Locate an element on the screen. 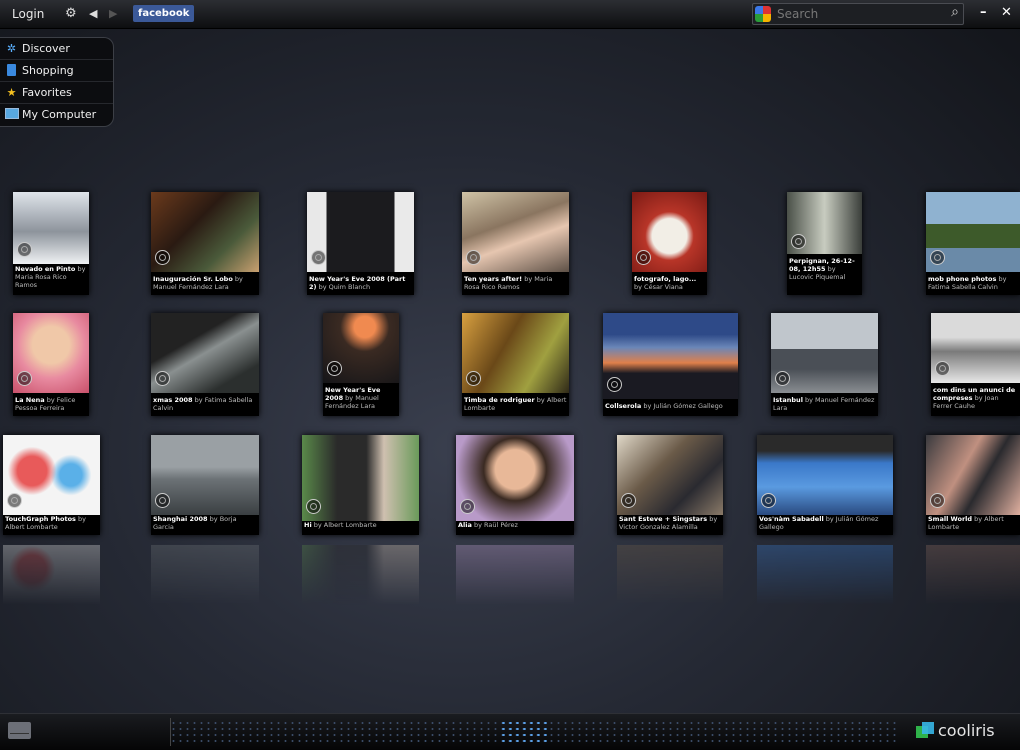 Image resolution: width=1020 pixels, height=750 pixels. bottom-bar: cooliris is located at coordinates (510, 731).